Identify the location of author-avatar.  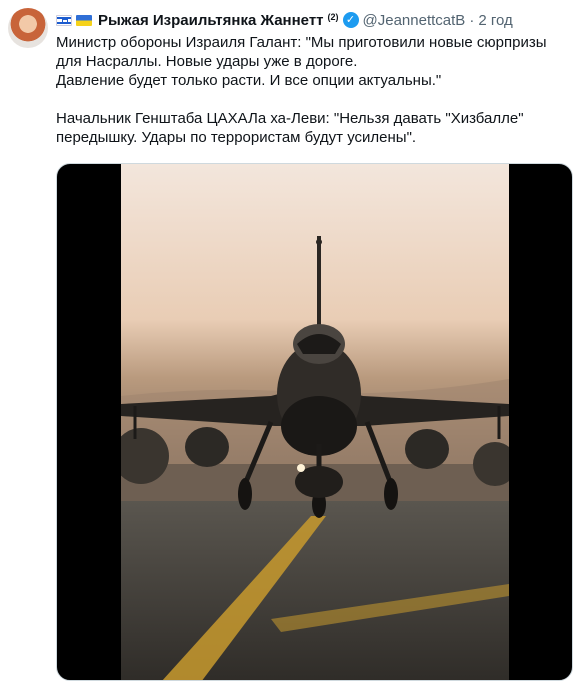
(28, 28).